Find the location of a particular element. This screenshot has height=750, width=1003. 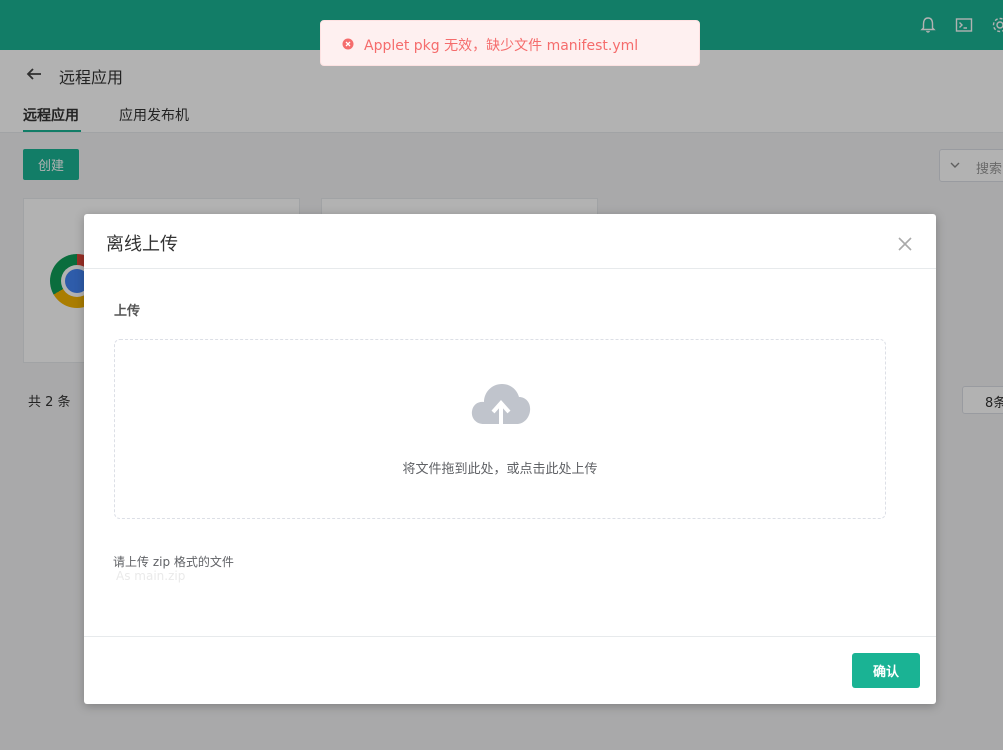

dialog-header-divider is located at coordinates (510, 268).